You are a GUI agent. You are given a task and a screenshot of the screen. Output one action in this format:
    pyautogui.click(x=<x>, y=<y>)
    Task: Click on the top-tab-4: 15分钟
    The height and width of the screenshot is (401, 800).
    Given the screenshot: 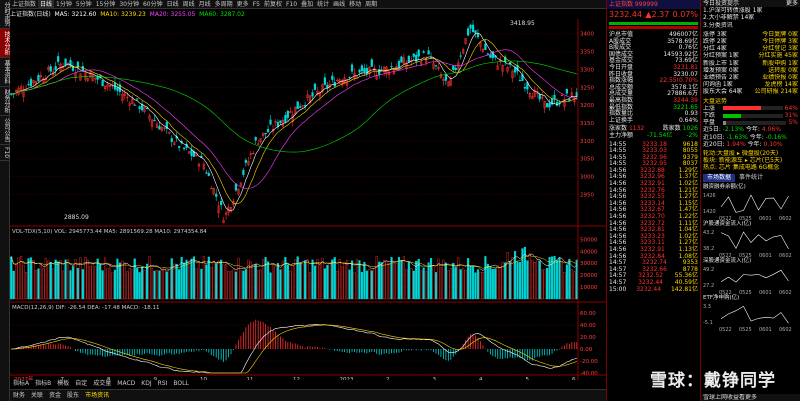 What is the action you would take?
    pyautogui.click(x=106, y=4)
    